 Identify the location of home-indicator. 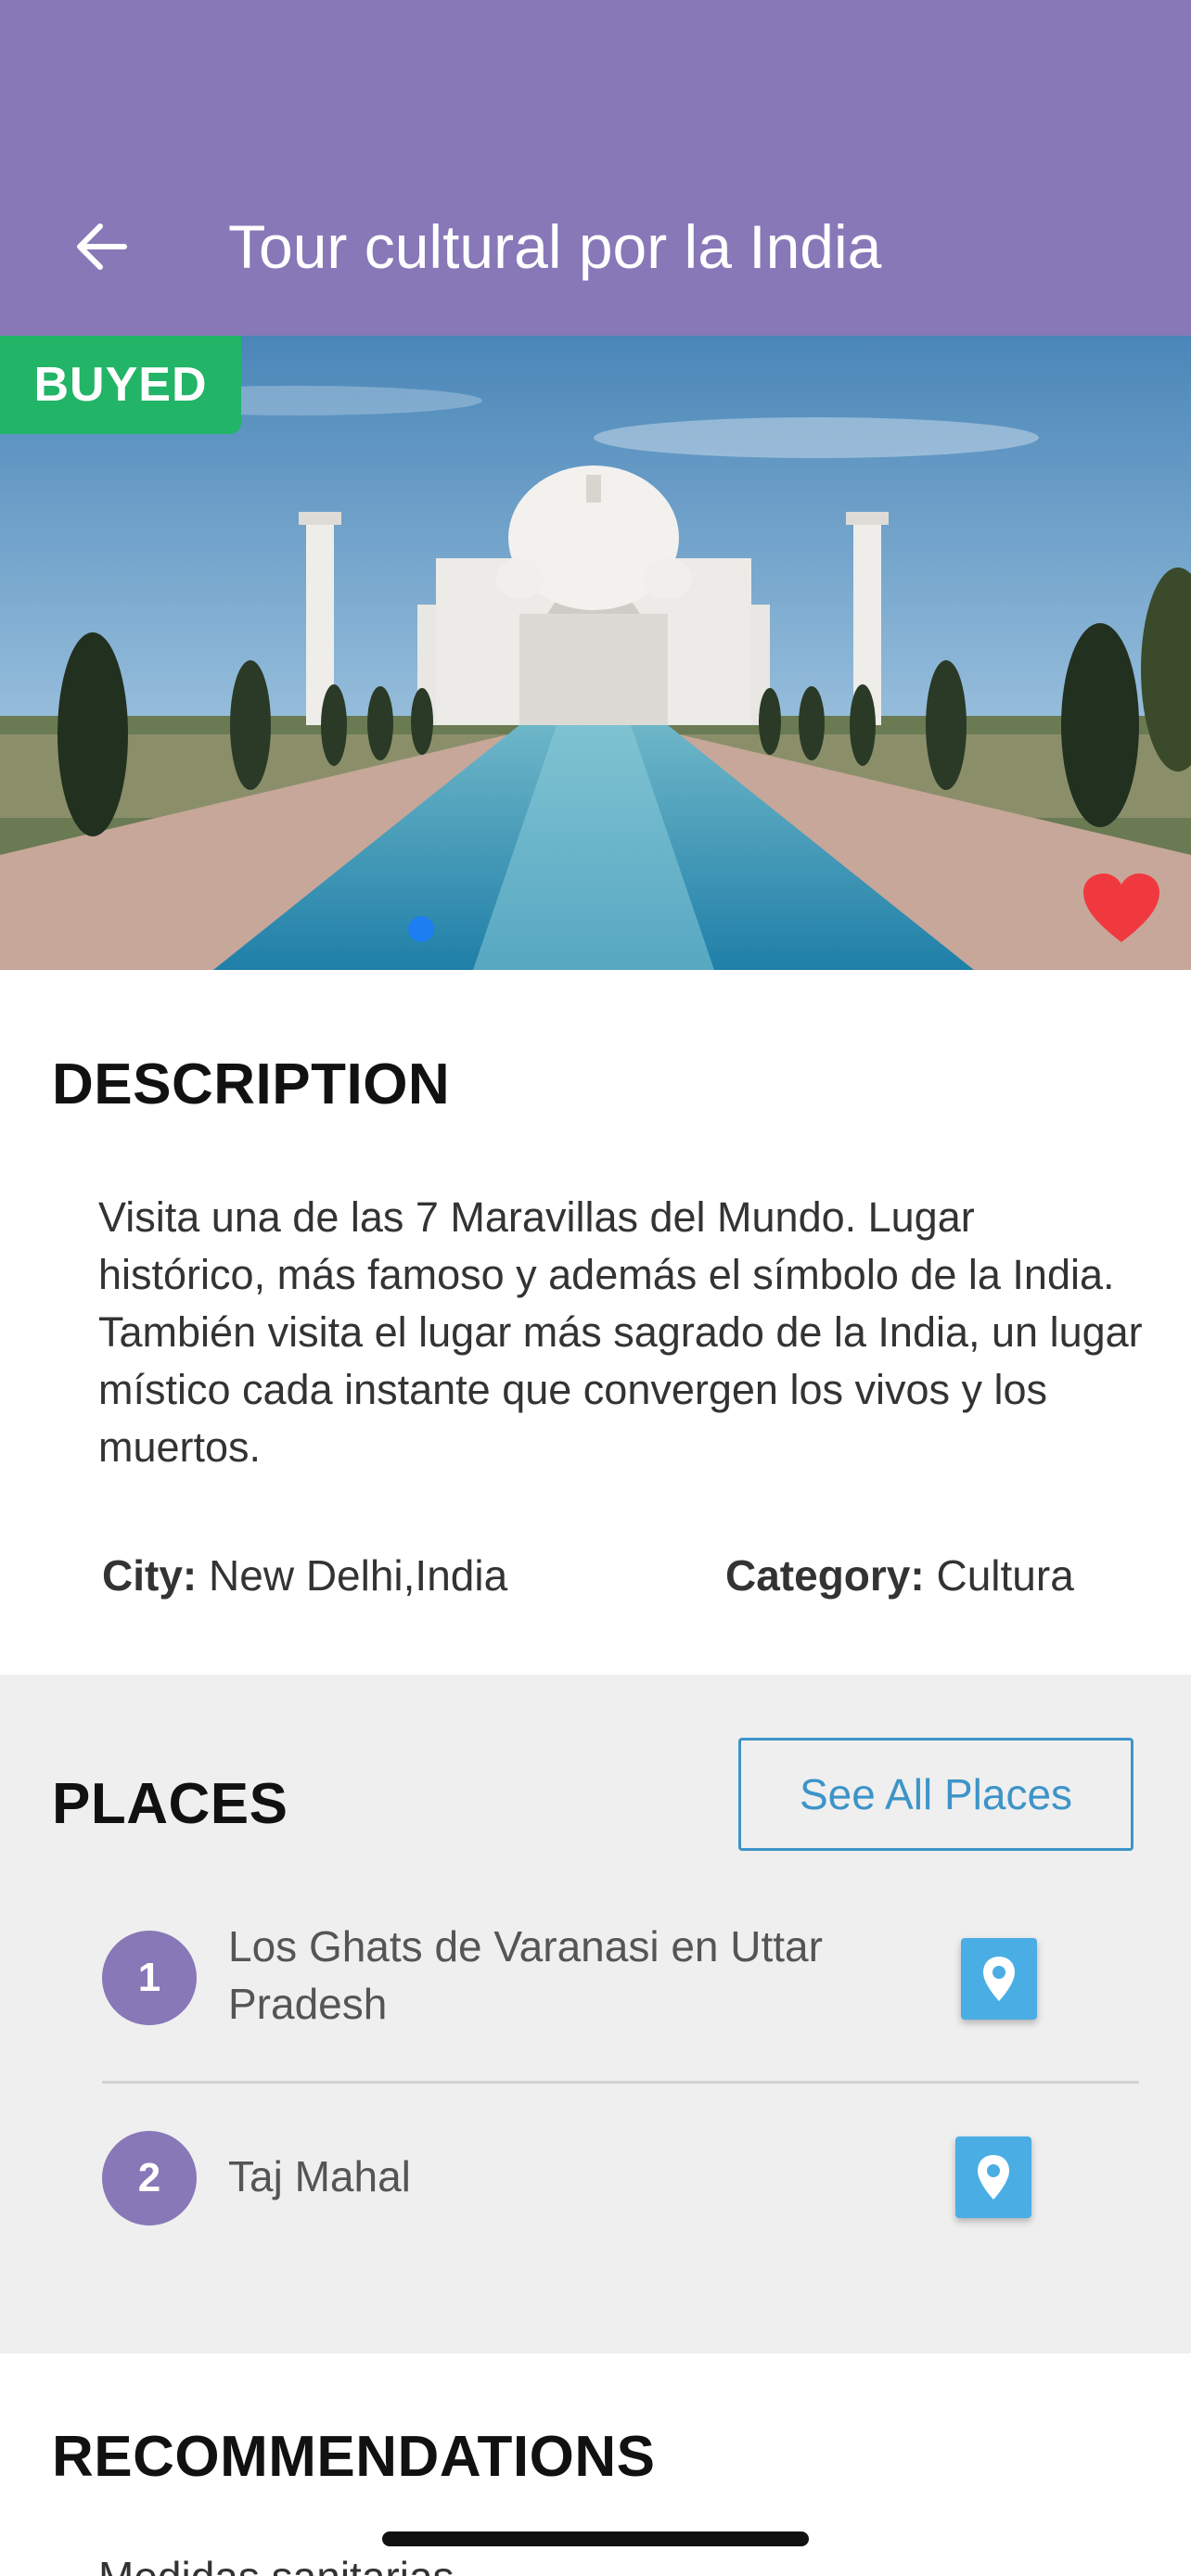
(595, 2539).